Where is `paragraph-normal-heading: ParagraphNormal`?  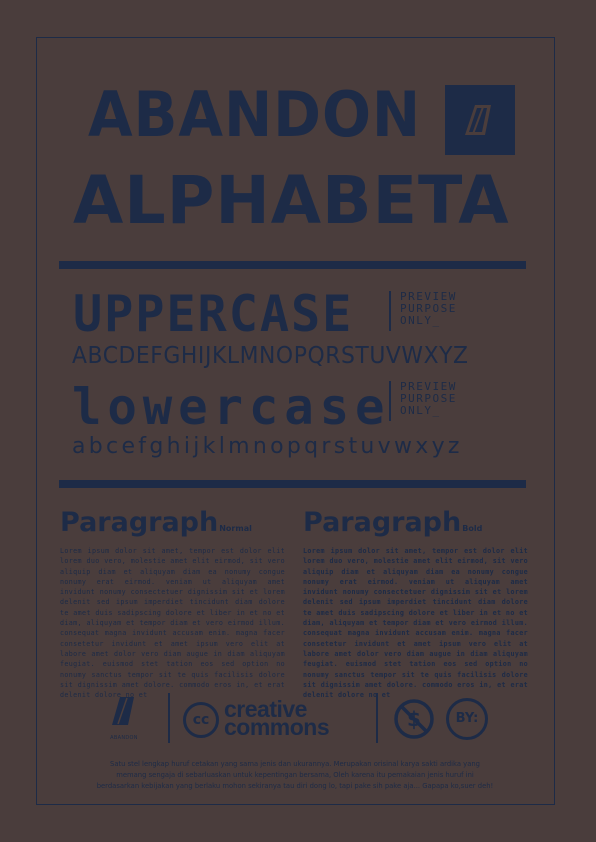 paragraph-normal-heading: ParagraphNormal is located at coordinates (156, 522).